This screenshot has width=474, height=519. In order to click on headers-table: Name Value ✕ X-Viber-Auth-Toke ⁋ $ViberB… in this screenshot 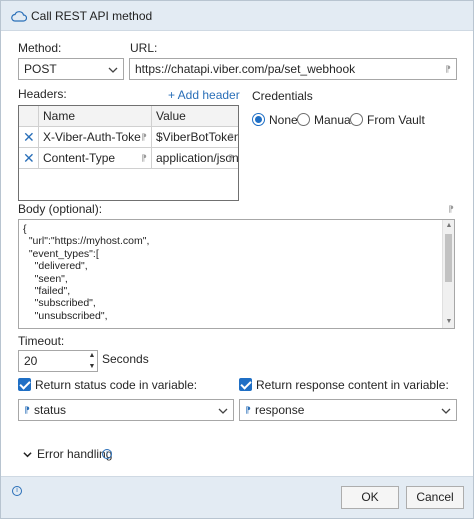, I will do `click(128, 153)`.